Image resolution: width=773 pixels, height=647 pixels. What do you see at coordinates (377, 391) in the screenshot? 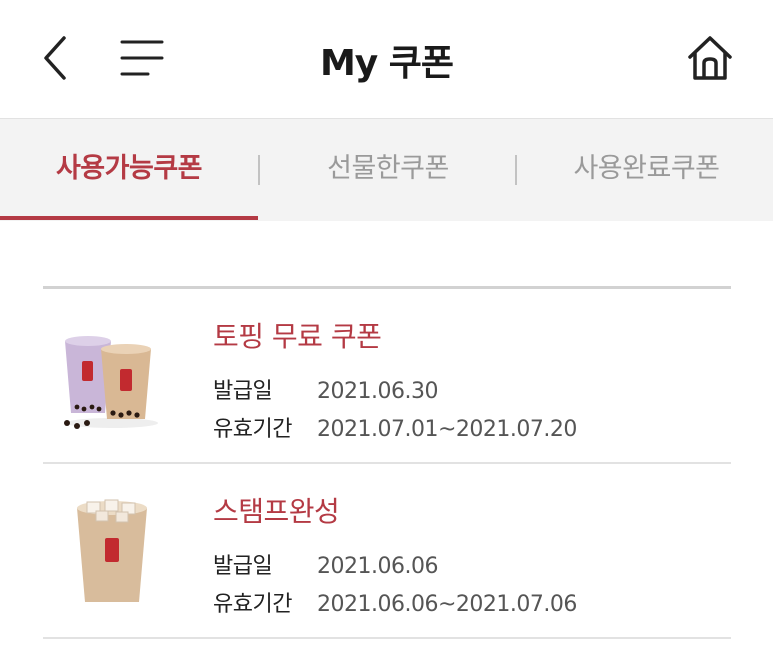
I see `issue-date-value: 2021.06.30` at bounding box center [377, 391].